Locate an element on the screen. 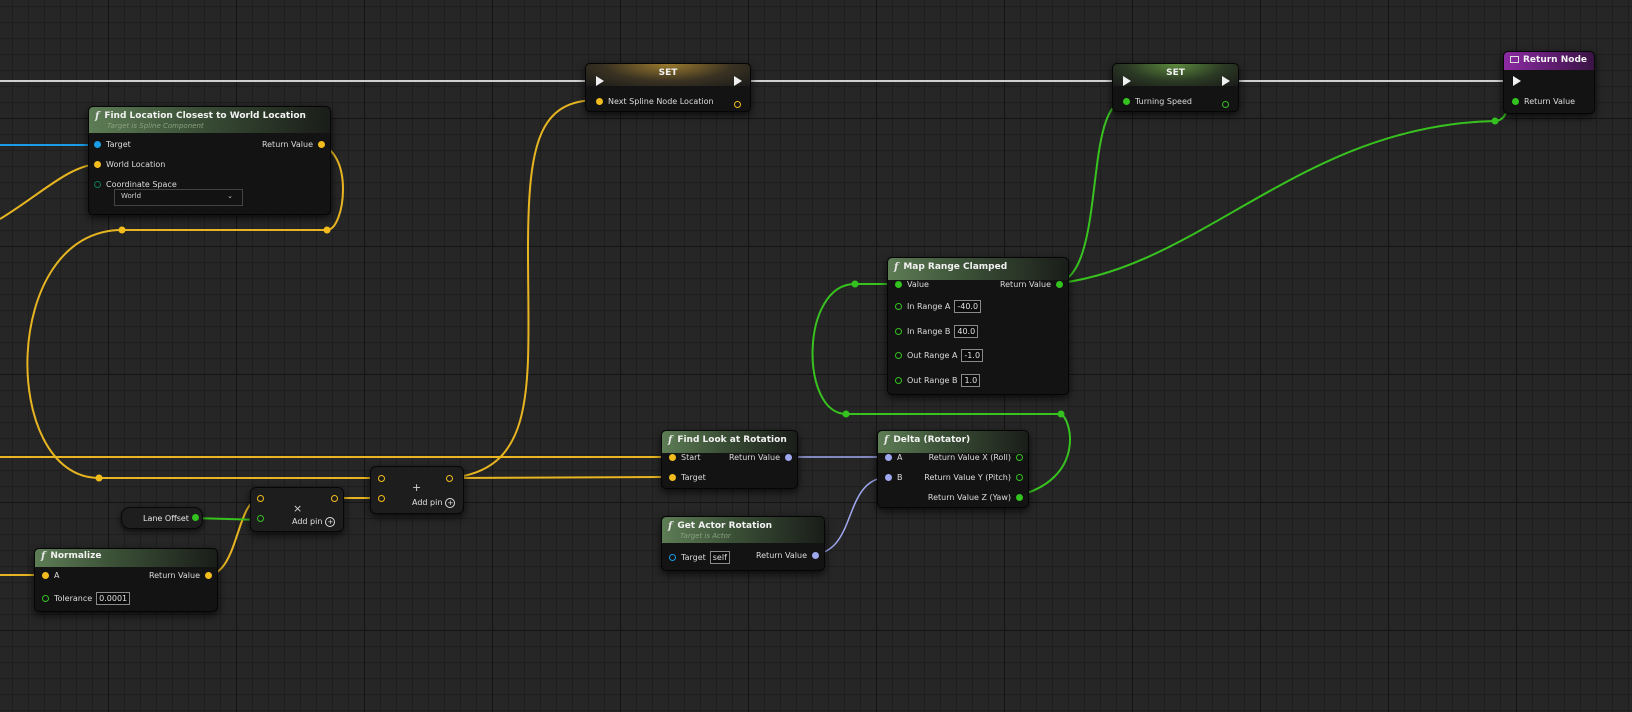  next-spline-node-location-pin-row: Next Spline Node Location is located at coordinates (652, 101).